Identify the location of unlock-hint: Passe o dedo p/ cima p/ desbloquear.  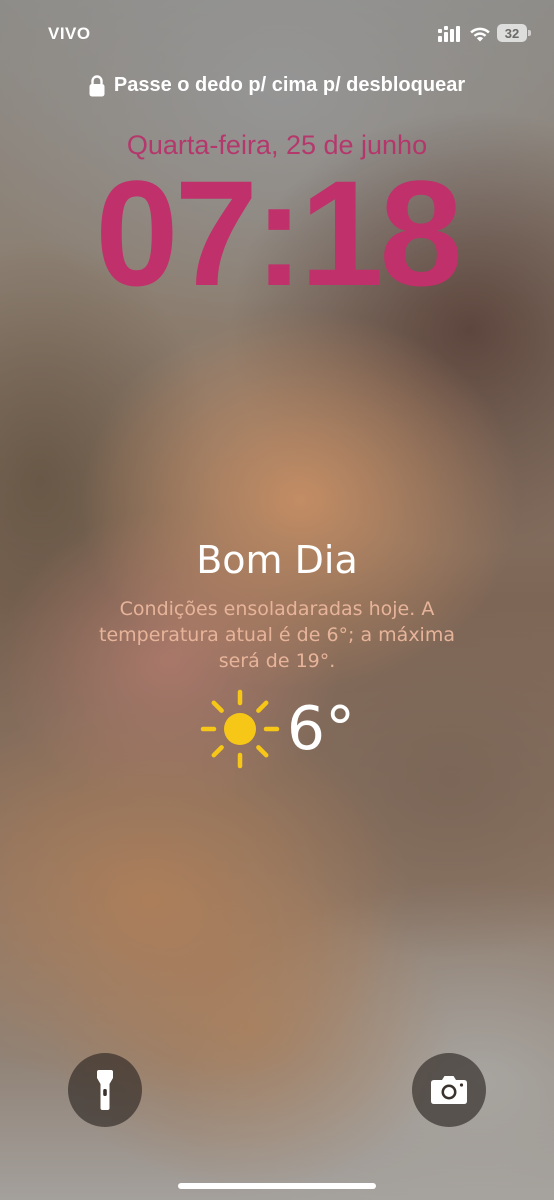
(277, 85).